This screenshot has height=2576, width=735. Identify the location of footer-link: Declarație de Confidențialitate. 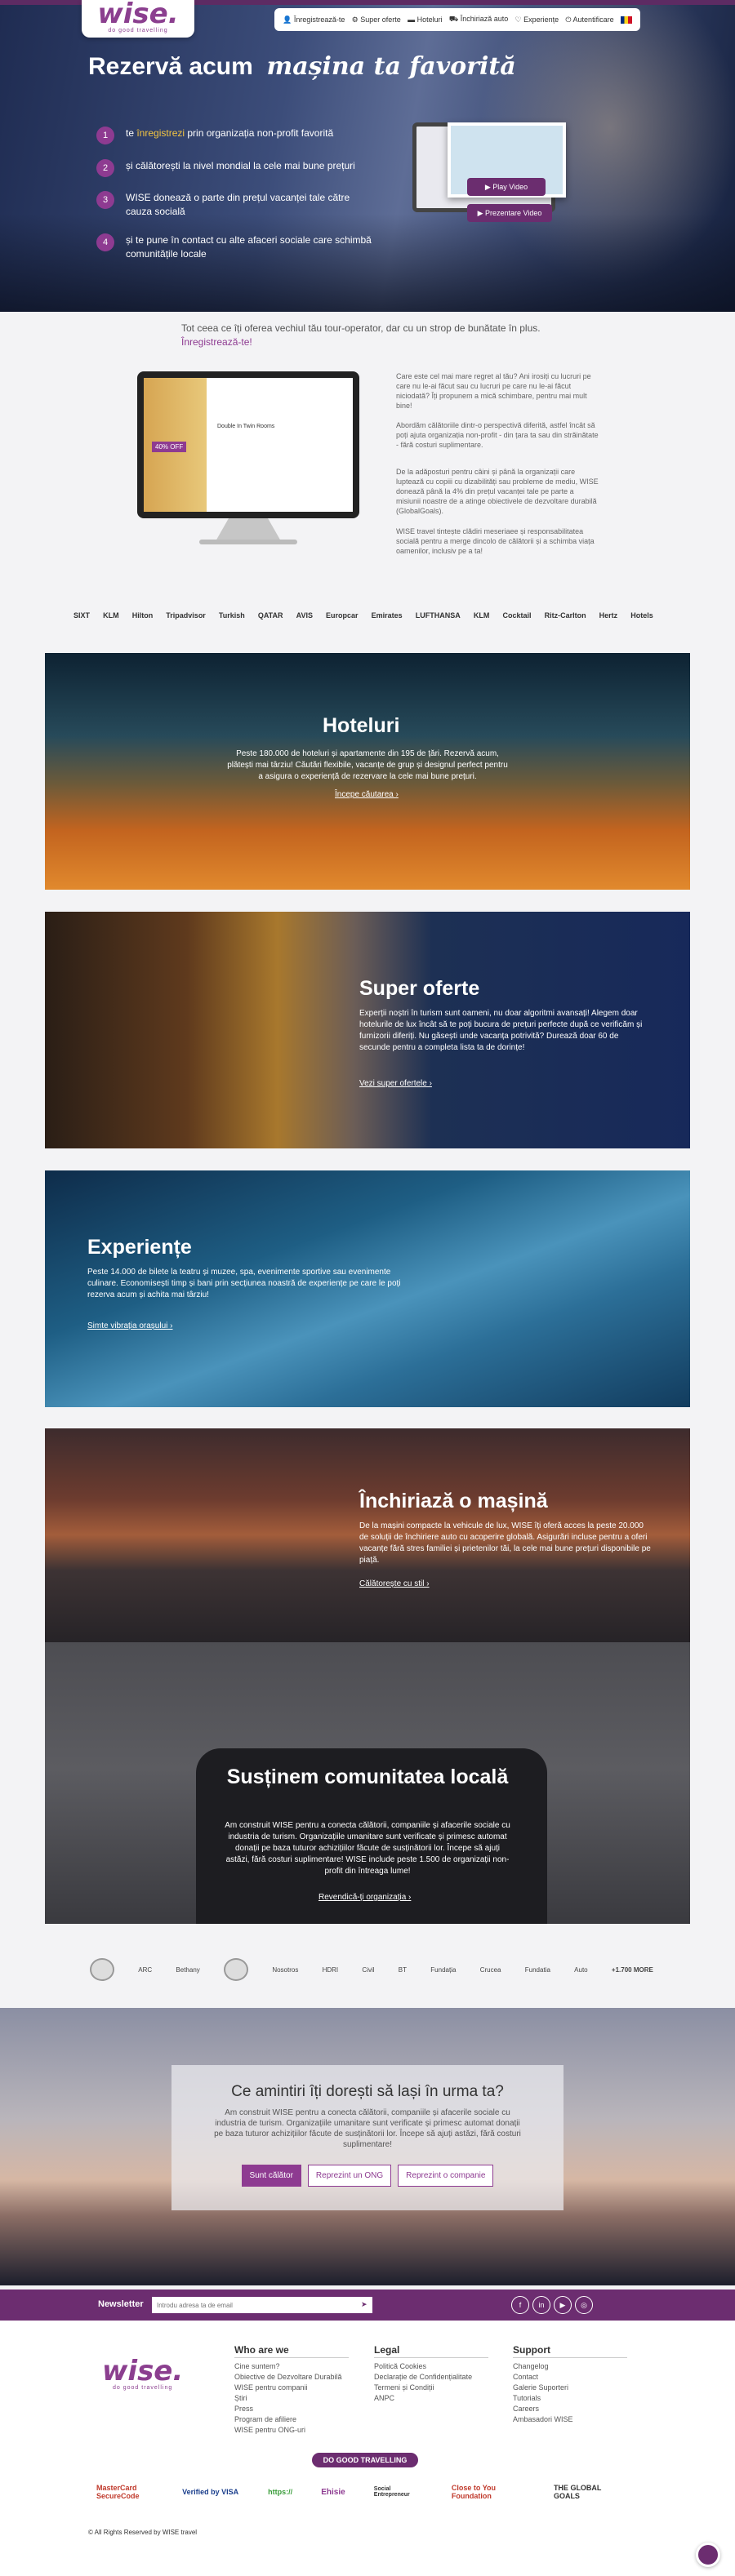
(431, 2377).